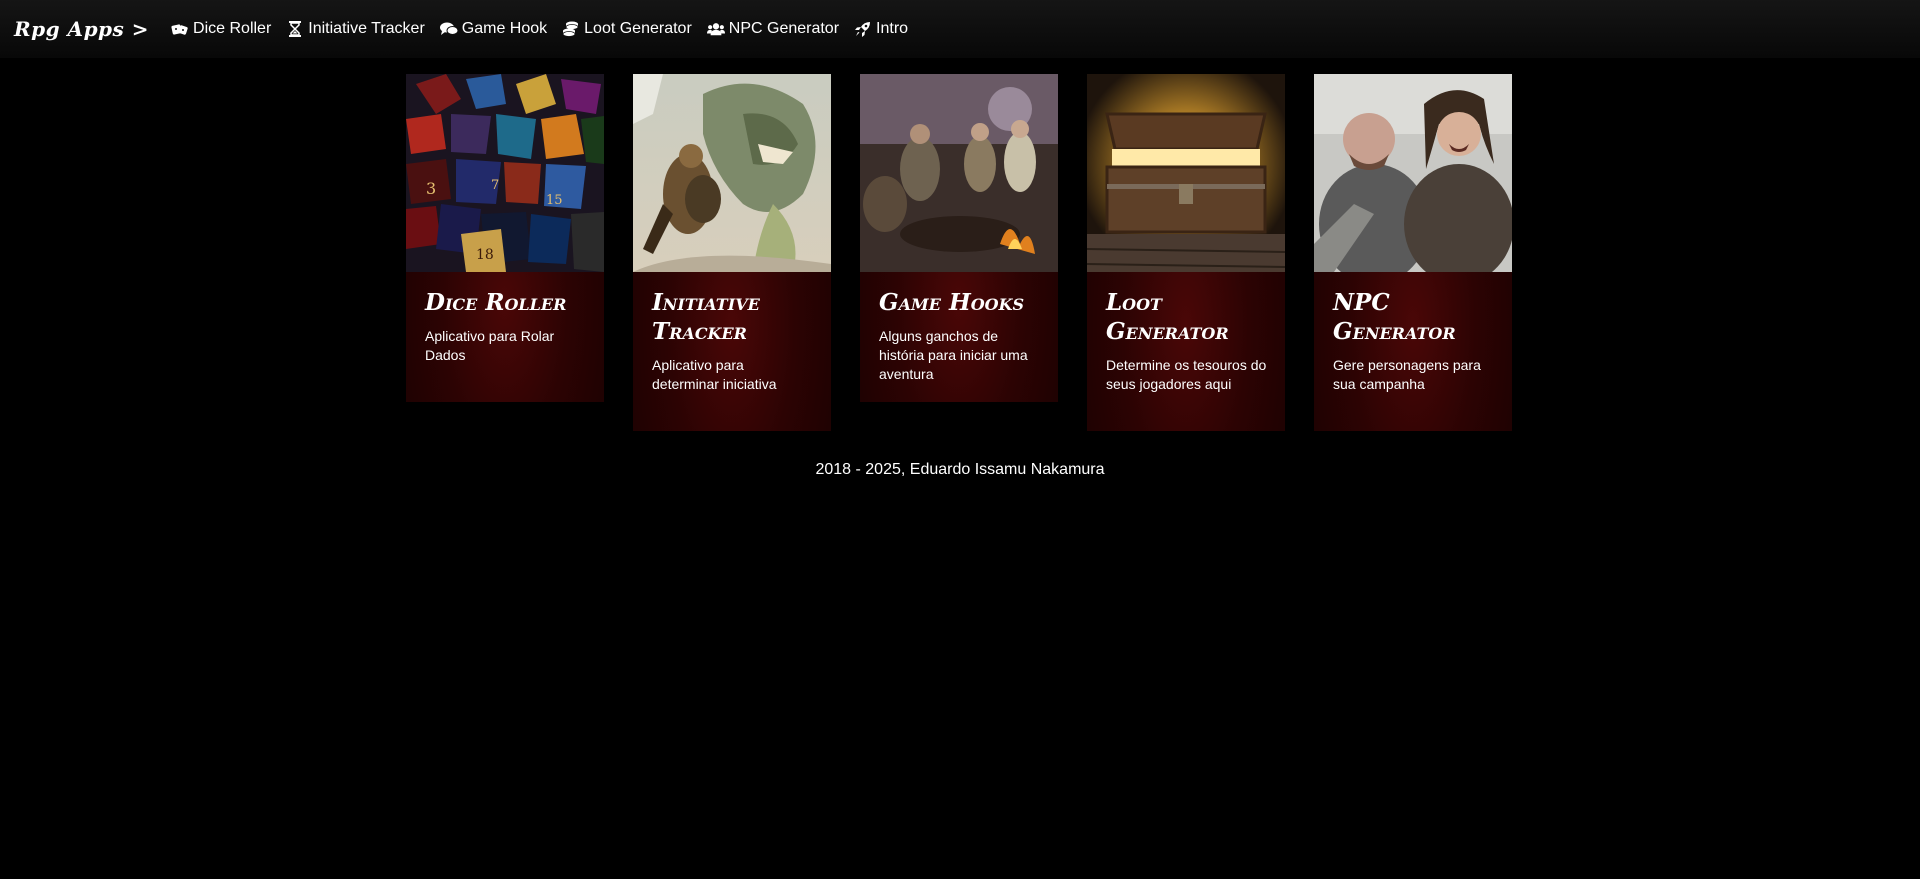 This screenshot has height=879, width=1920. I want to click on nav-item-npc-generator: NPC Generator, so click(773, 29).